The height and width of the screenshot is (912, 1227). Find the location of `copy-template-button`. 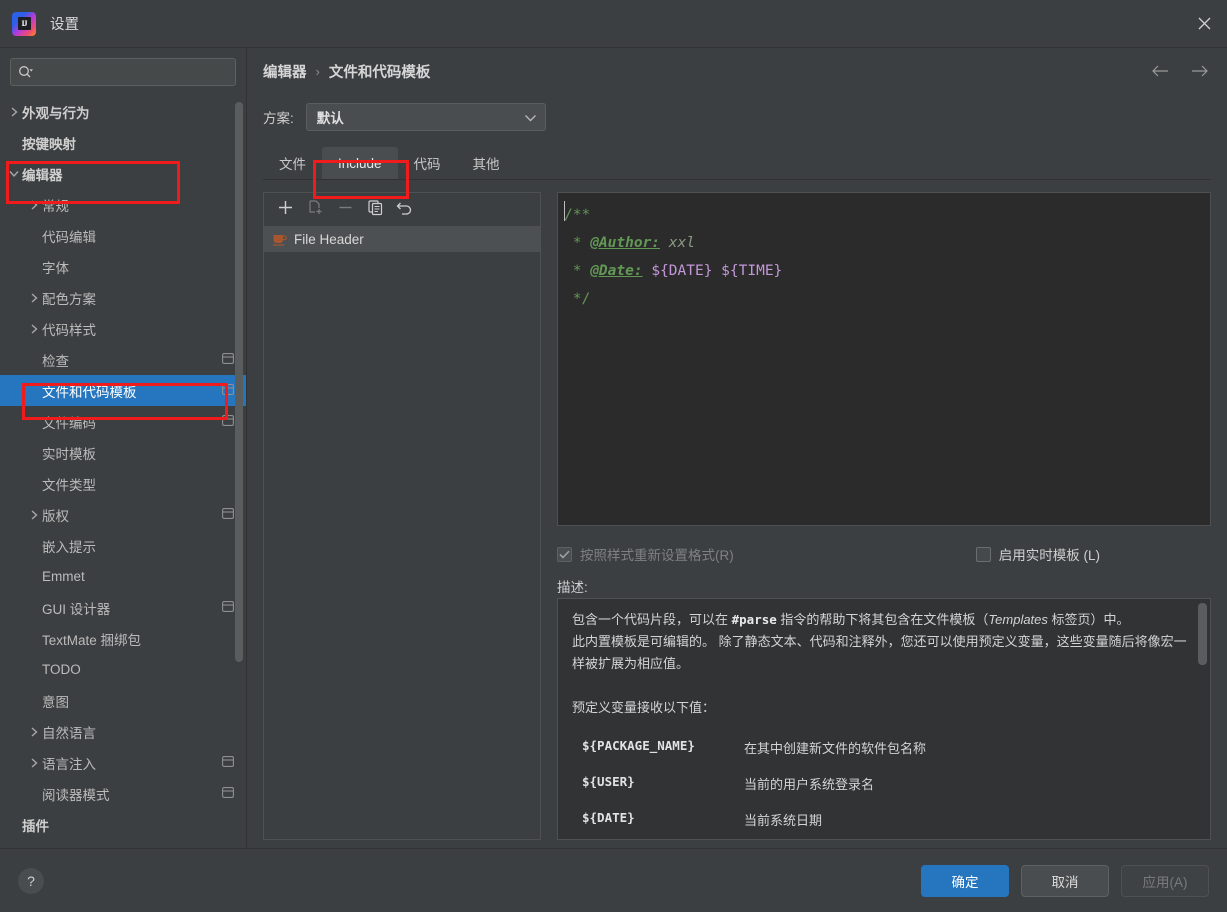

copy-template-button is located at coordinates (375, 210).